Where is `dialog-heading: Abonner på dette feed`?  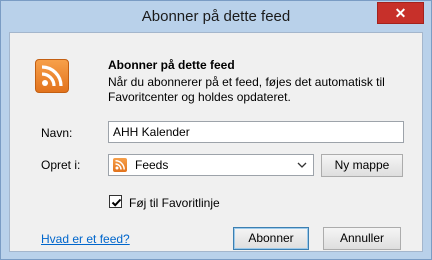
dialog-heading: Abonner på dette feed is located at coordinates (171, 65).